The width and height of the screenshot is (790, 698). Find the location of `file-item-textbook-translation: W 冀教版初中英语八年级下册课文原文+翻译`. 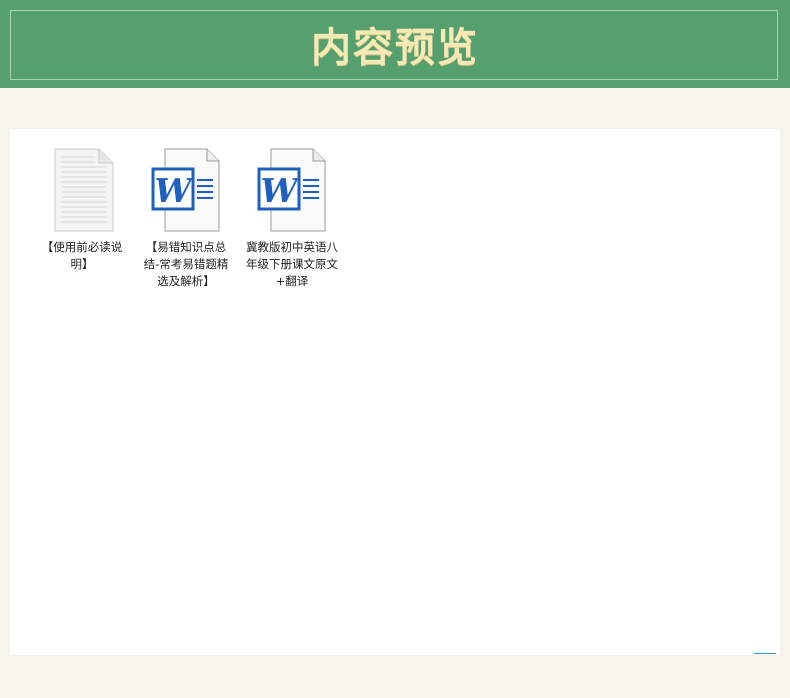

file-item-textbook-translation: W 冀教版初中英语八年级下册课文原文+翻译 is located at coordinates (292, 218).